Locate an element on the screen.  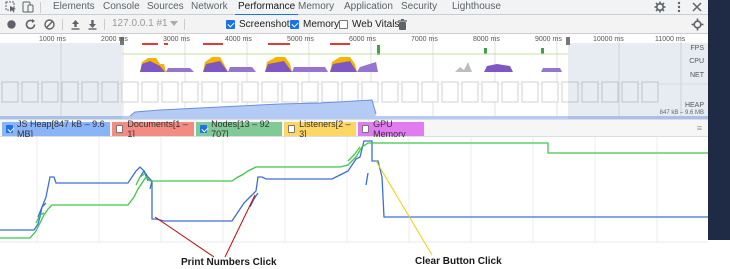
legend-menu-icon: ≡ is located at coordinates (699, 128).